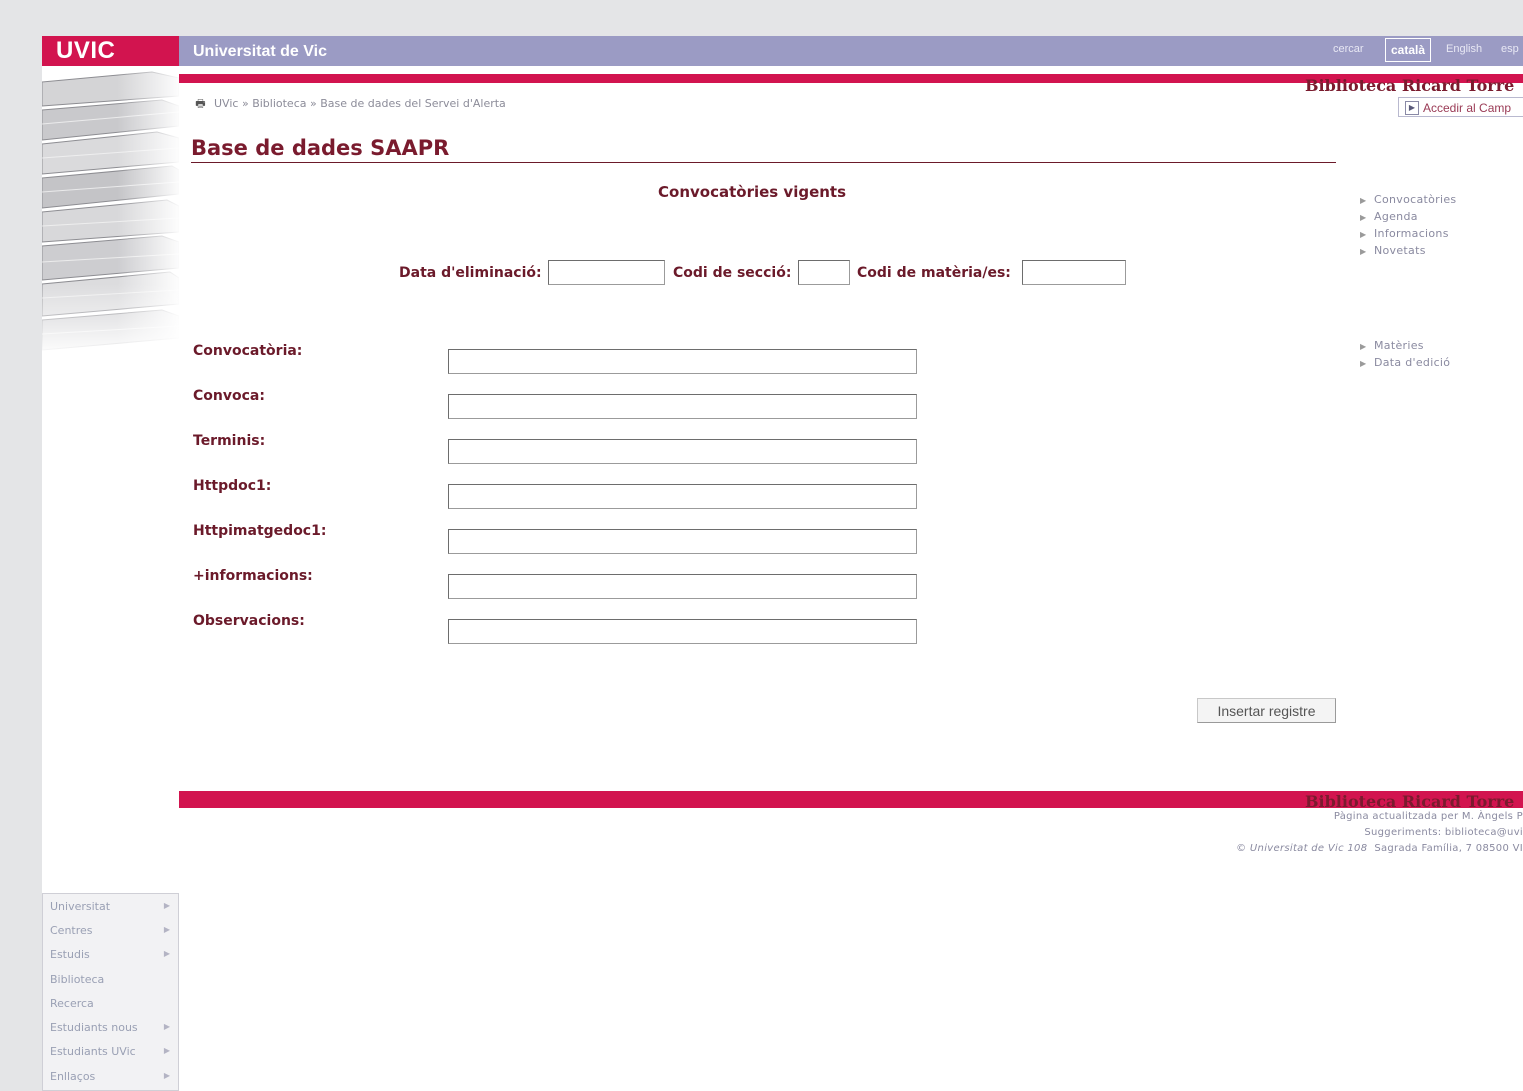 This screenshot has height=1091, width=1523. I want to click on site-title: Universitat de Vic, so click(260, 51).